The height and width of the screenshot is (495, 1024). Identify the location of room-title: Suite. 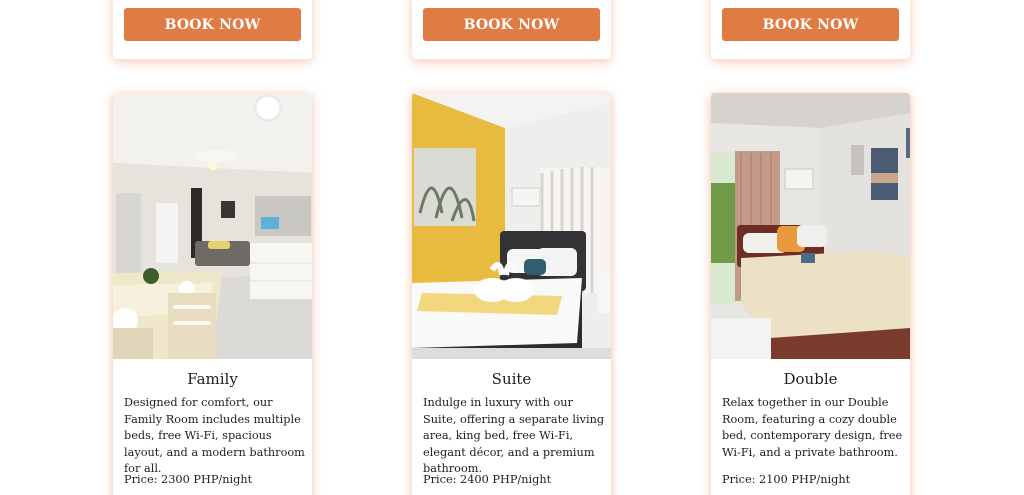
(511, 379).